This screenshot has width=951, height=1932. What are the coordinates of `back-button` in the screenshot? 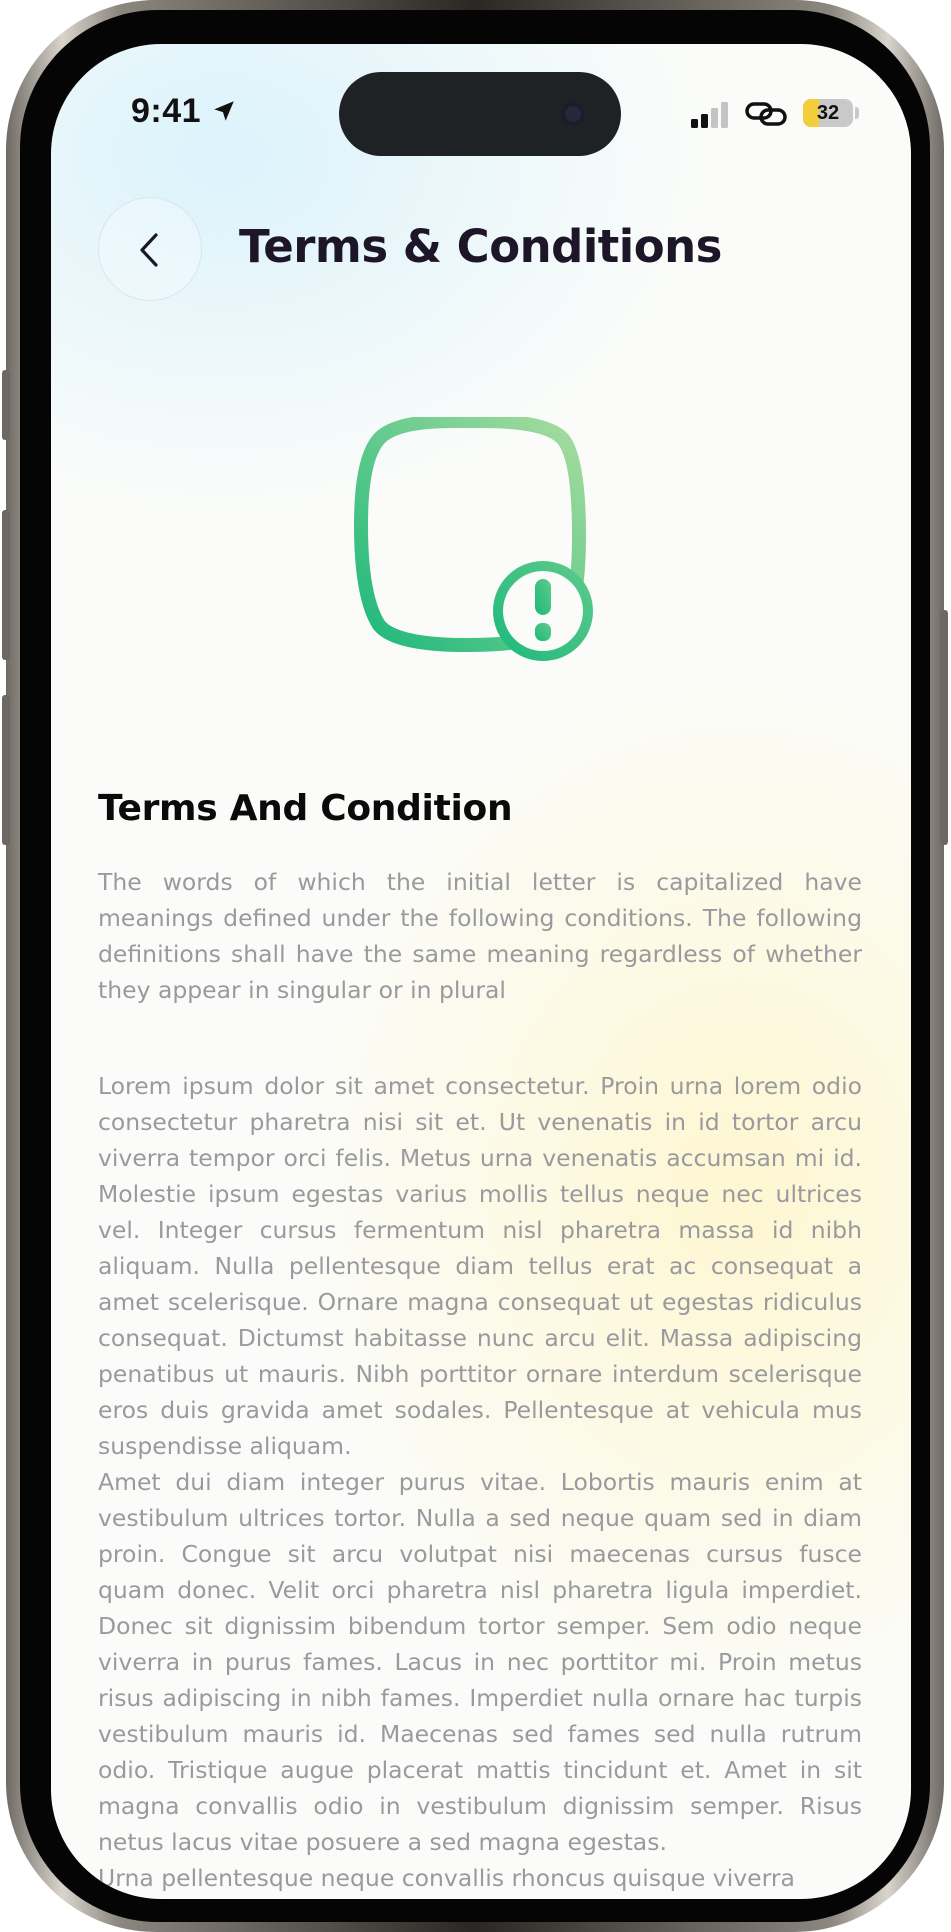 It's located at (150, 249).